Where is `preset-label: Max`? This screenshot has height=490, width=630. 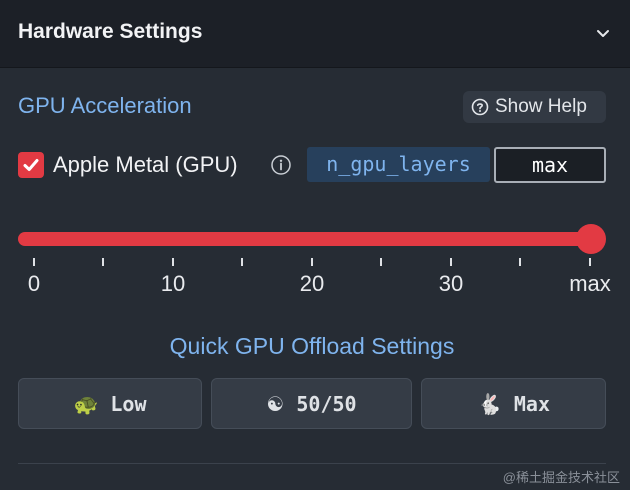 preset-label: Max is located at coordinates (532, 403).